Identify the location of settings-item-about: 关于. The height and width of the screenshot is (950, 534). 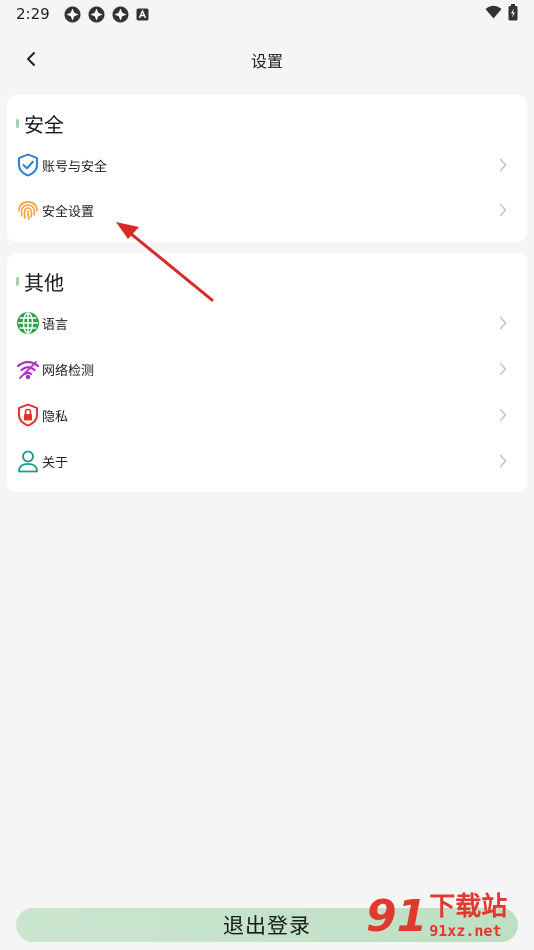
(267, 461).